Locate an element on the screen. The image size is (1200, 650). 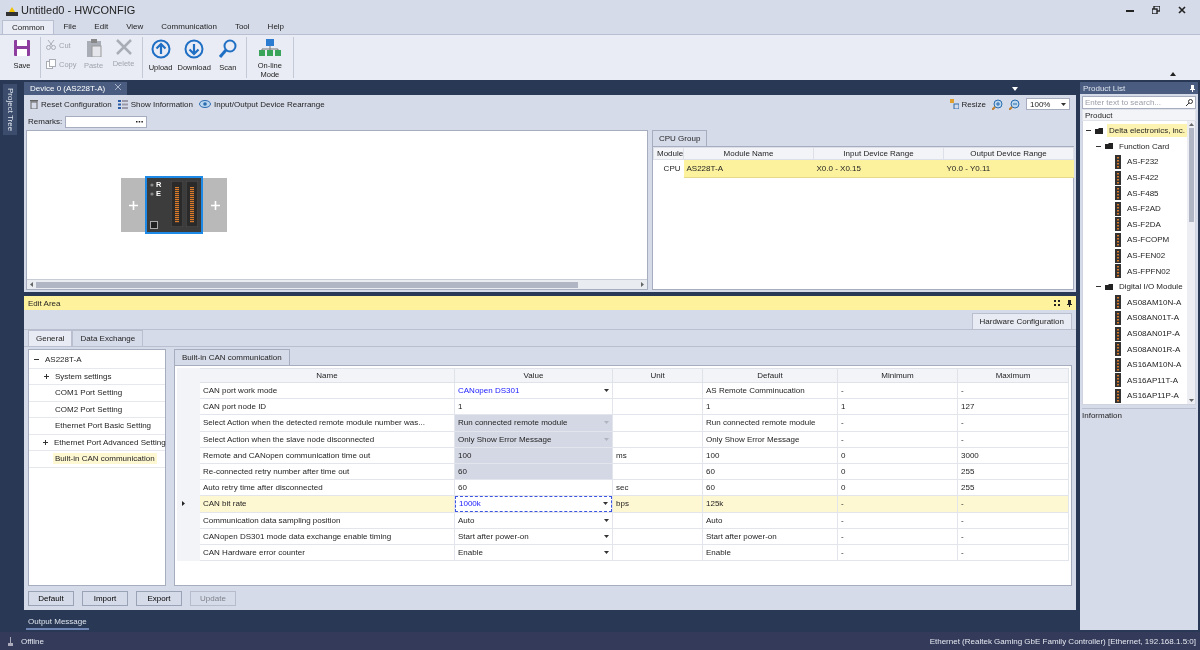
menu-tab: File is located at coordinates (70, 27).